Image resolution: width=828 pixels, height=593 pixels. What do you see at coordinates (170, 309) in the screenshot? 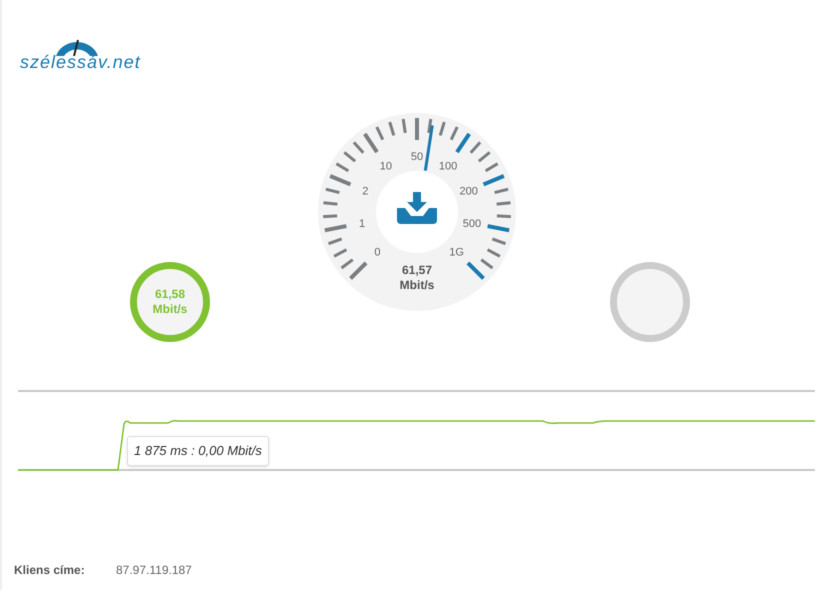
I see `result-unit: Mbit/s` at bounding box center [170, 309].